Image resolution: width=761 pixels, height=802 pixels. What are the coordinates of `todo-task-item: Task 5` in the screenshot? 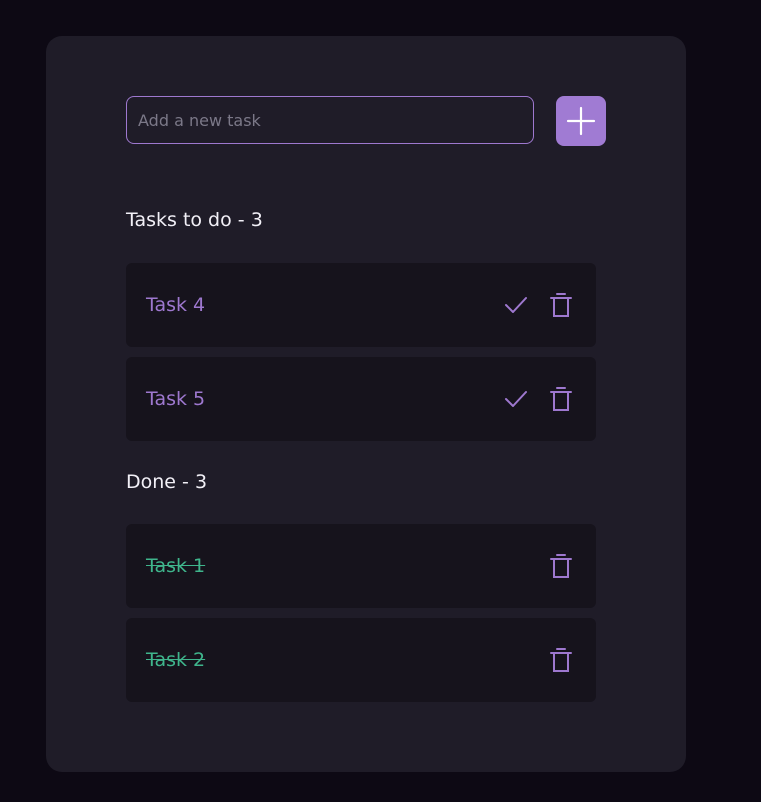 It's located at (361, 399).